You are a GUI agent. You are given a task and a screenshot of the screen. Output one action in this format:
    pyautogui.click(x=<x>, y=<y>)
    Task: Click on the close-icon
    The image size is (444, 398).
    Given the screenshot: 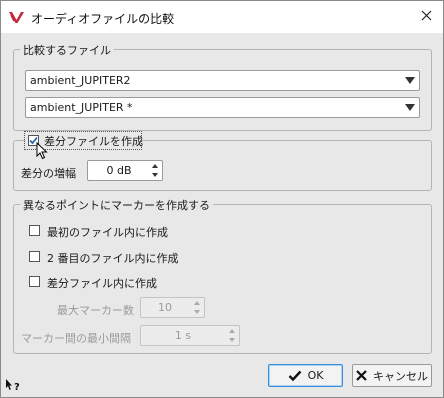 What is the action you would take?
    pyautogui.click(x=426, y=17)
    